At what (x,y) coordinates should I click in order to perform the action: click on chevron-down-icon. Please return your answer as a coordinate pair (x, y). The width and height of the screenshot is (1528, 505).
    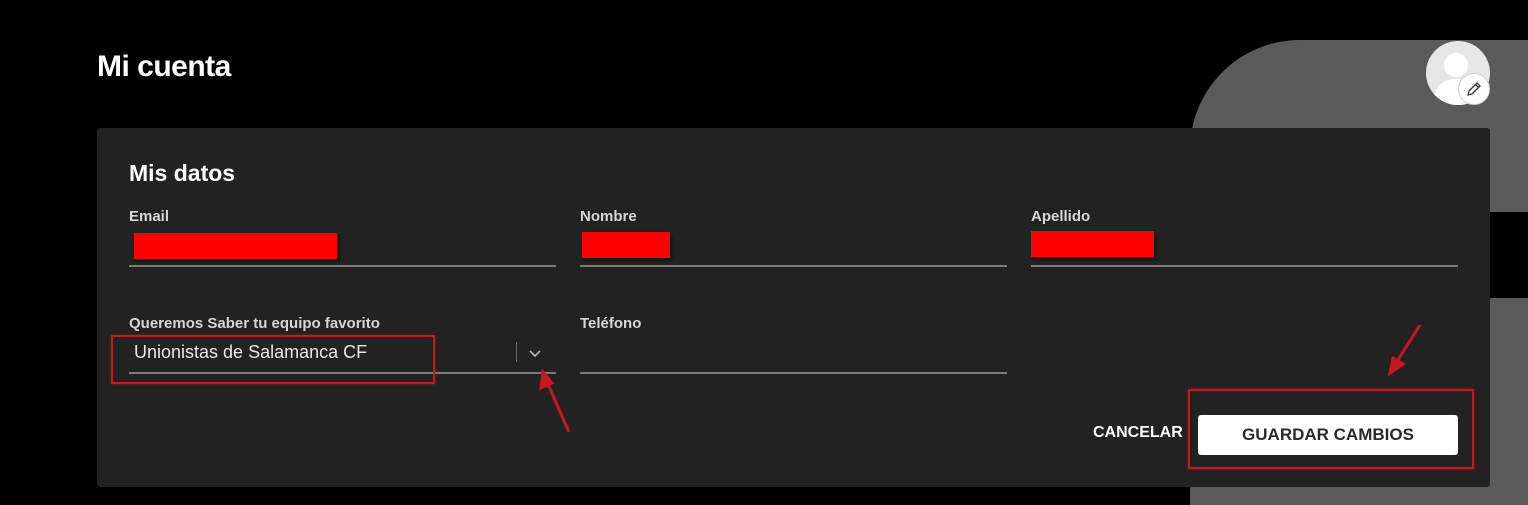
    Looking at the image, I should click on (535, 353).